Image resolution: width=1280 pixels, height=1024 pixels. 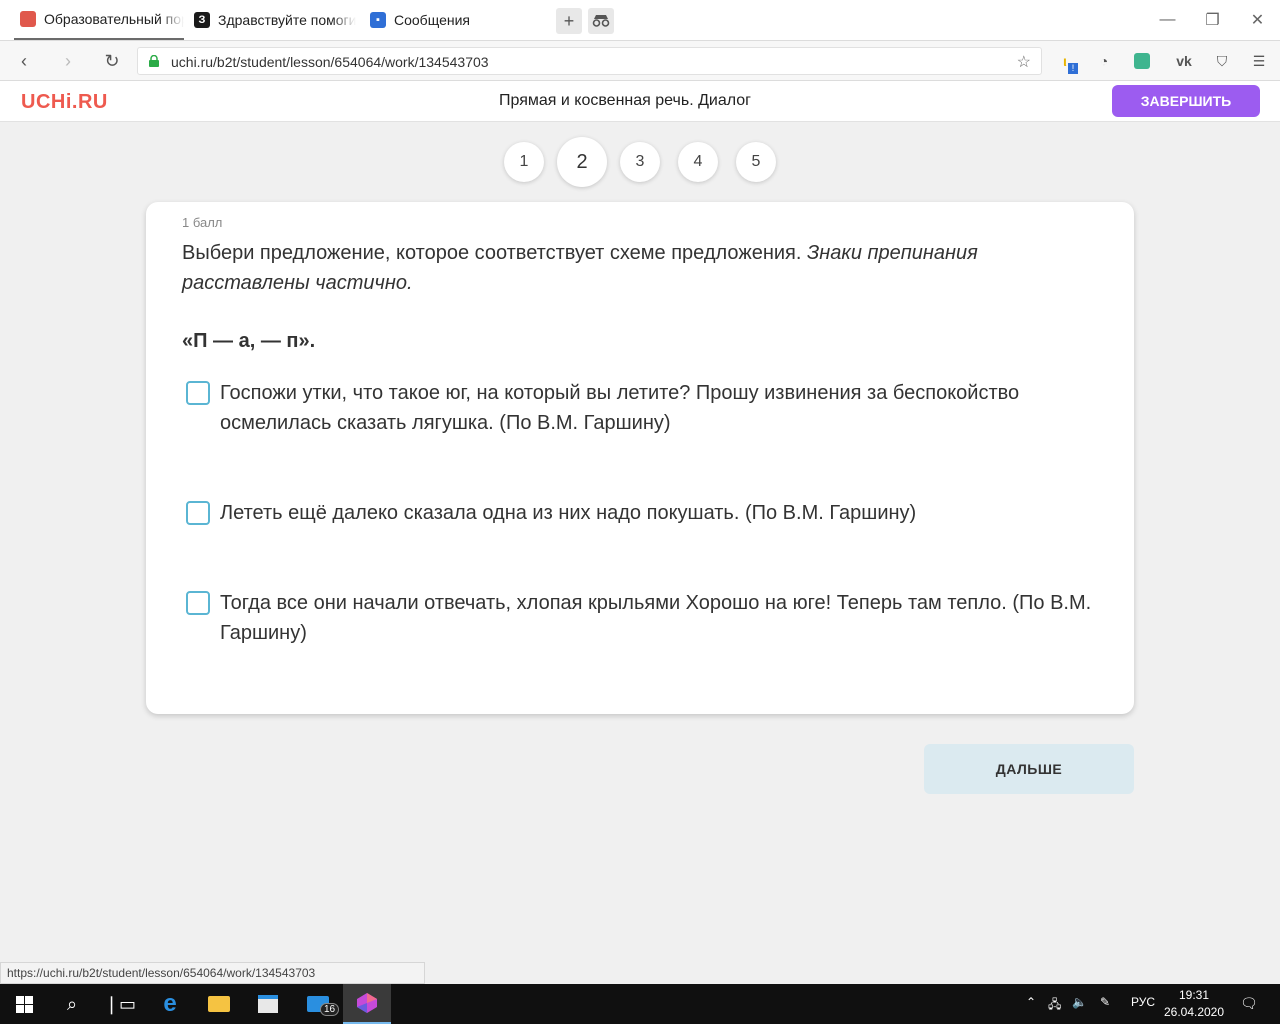 I want to click on windows-start-icon, so click(x=24, y=1004).